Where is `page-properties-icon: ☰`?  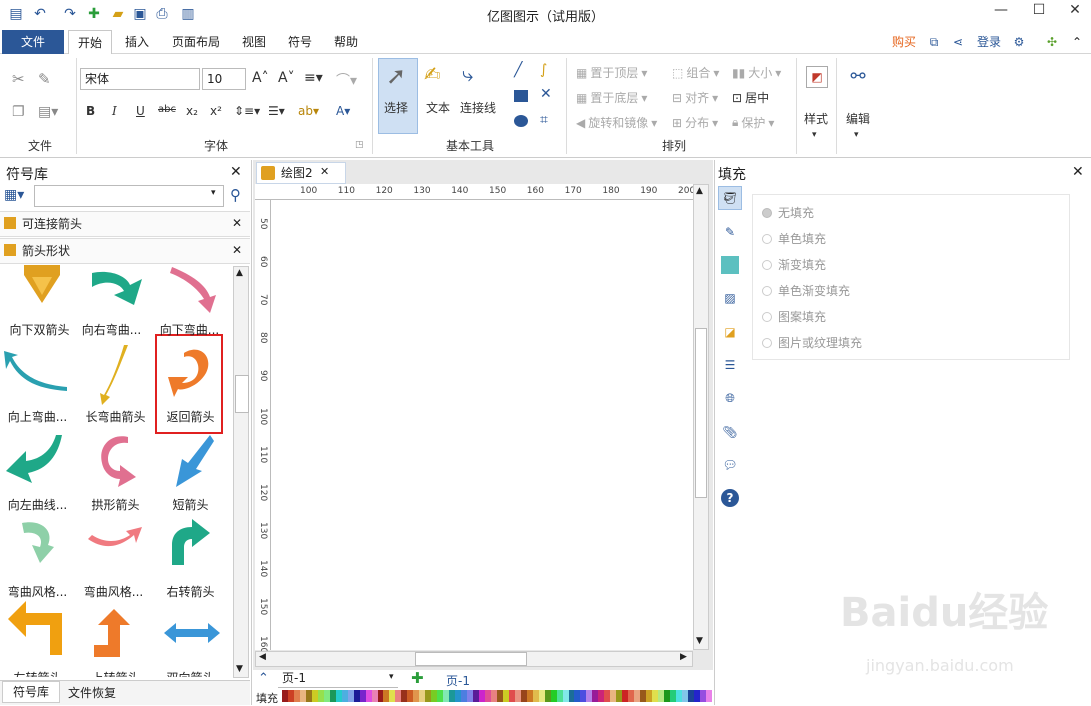 page-properties-icon: ☰ is located at coordinates (730, 365).